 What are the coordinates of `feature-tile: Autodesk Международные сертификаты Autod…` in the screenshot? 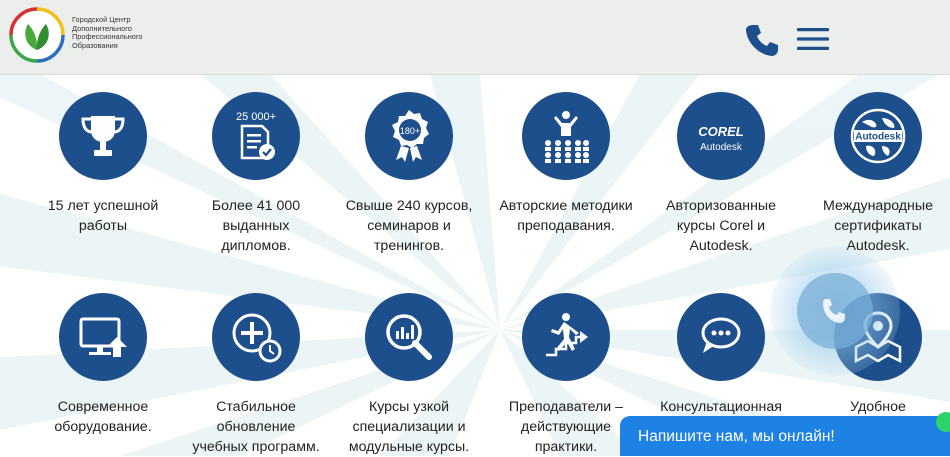 It's located at (876, 174).